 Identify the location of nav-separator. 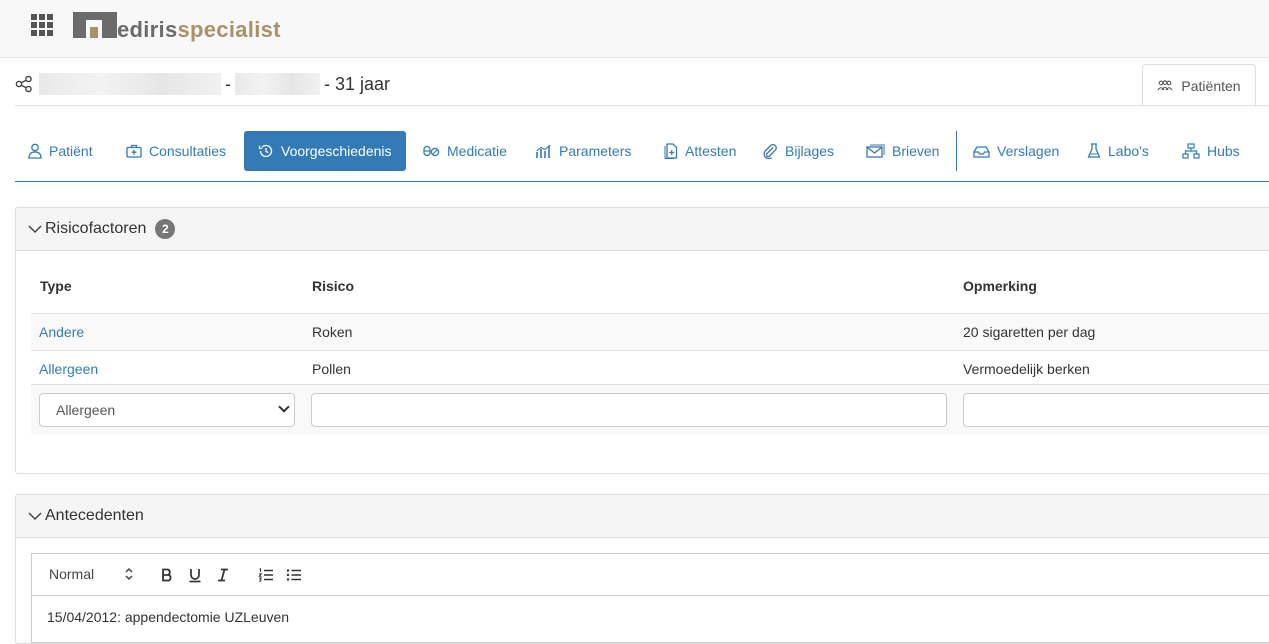
(956, 151).